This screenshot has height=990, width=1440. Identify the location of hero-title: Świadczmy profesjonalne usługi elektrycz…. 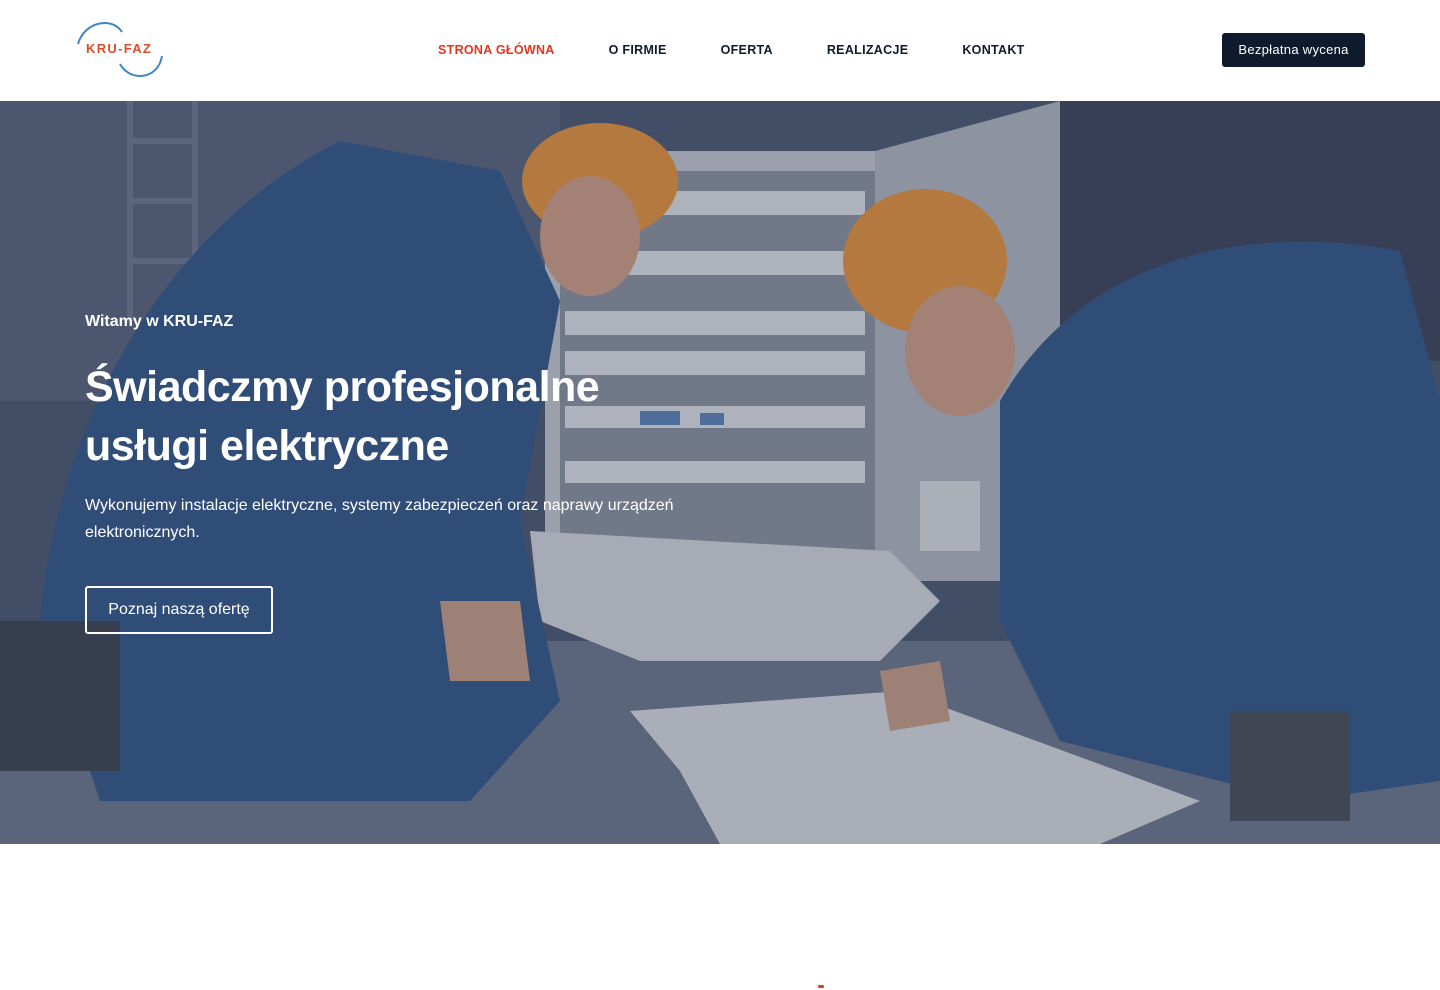
(342, 416).